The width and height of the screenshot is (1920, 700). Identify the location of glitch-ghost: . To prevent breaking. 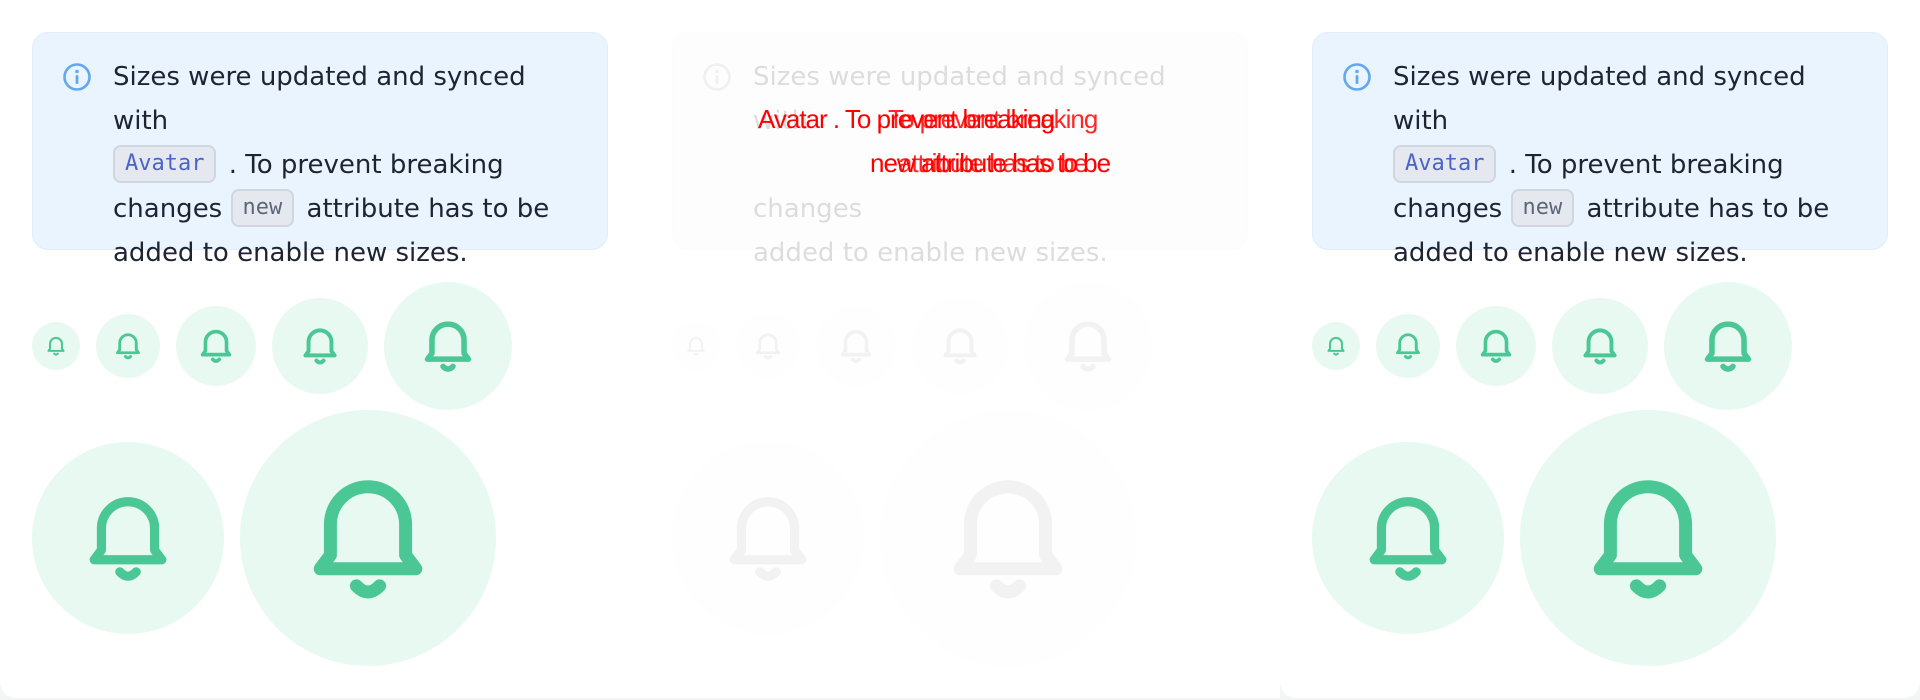
(987, 119).